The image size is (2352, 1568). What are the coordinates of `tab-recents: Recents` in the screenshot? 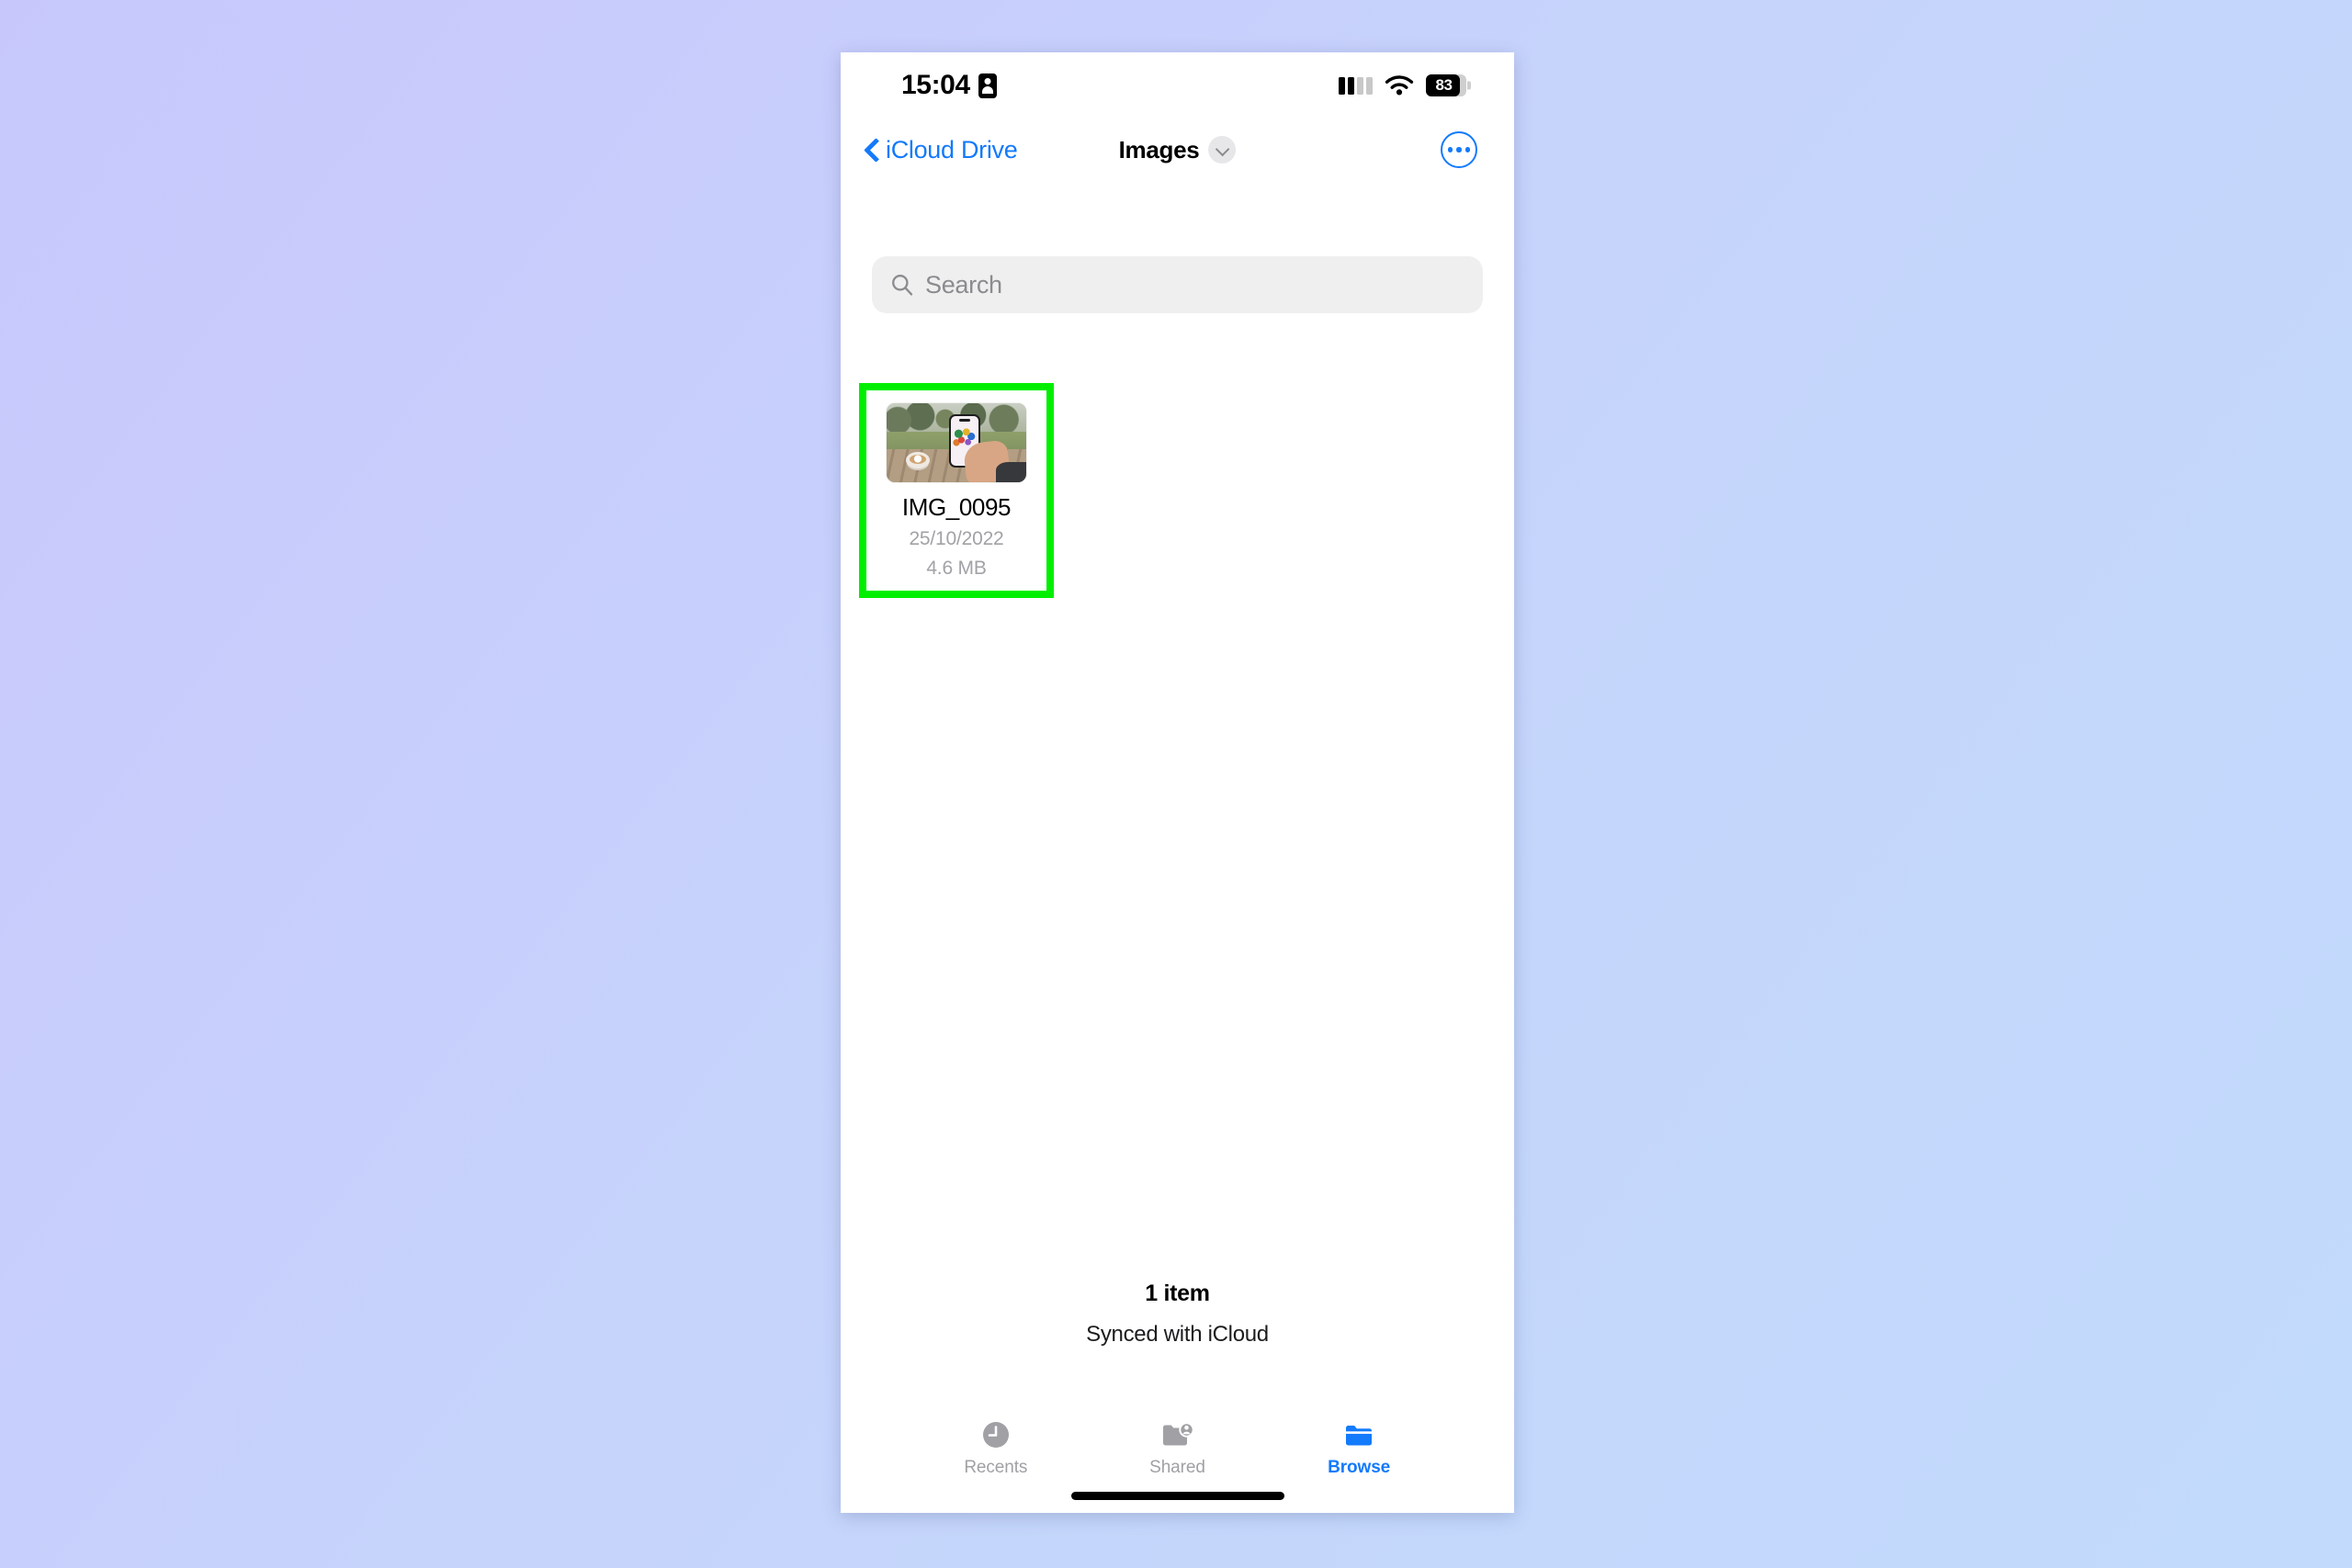 It's located at (996, 1448).